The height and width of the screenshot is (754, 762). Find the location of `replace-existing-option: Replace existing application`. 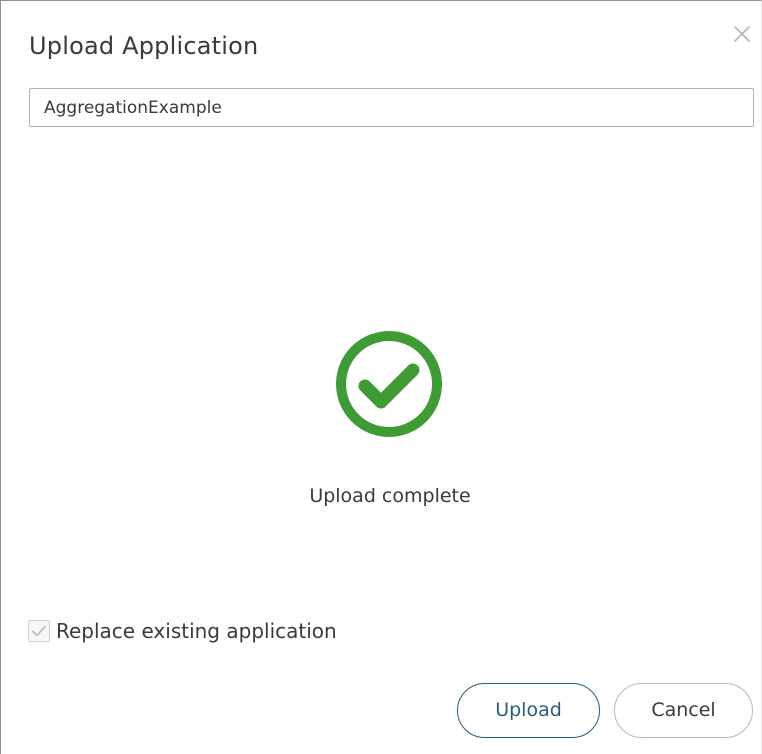

replace-existing-option: Replace existing application is located at coordinates (182, 631).